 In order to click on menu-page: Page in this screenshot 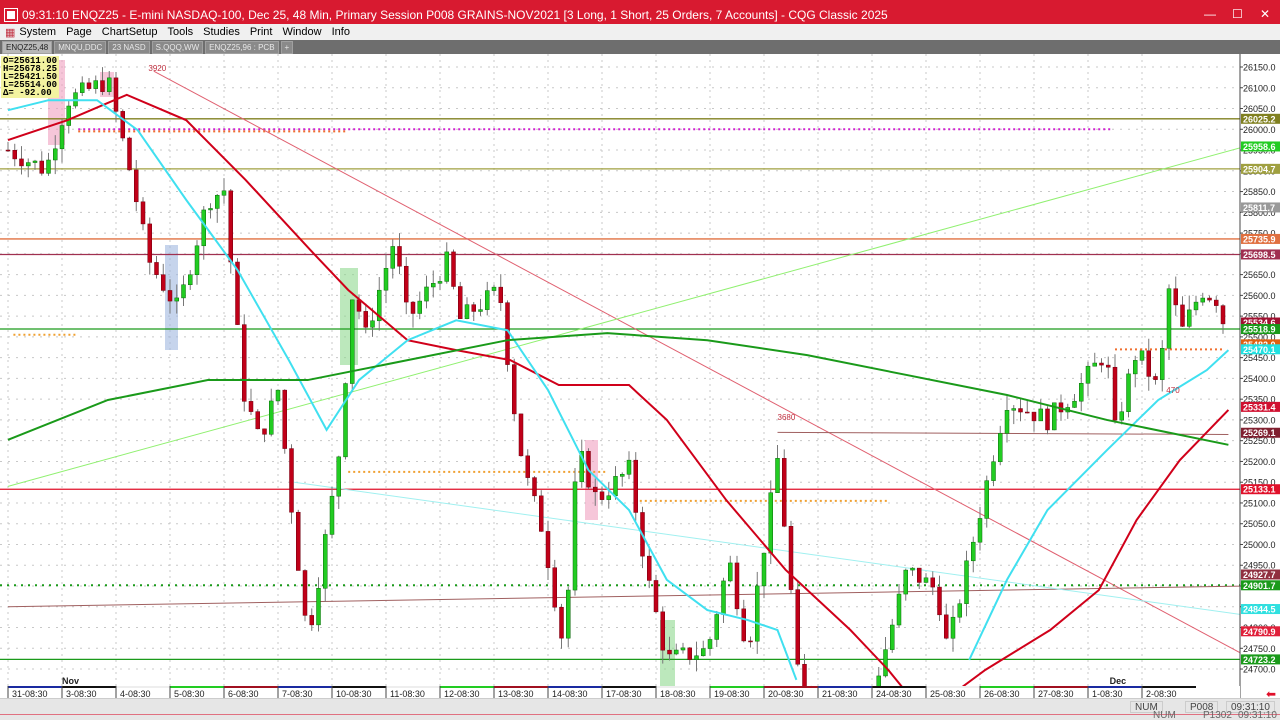, I will do `click(79, 32)`.